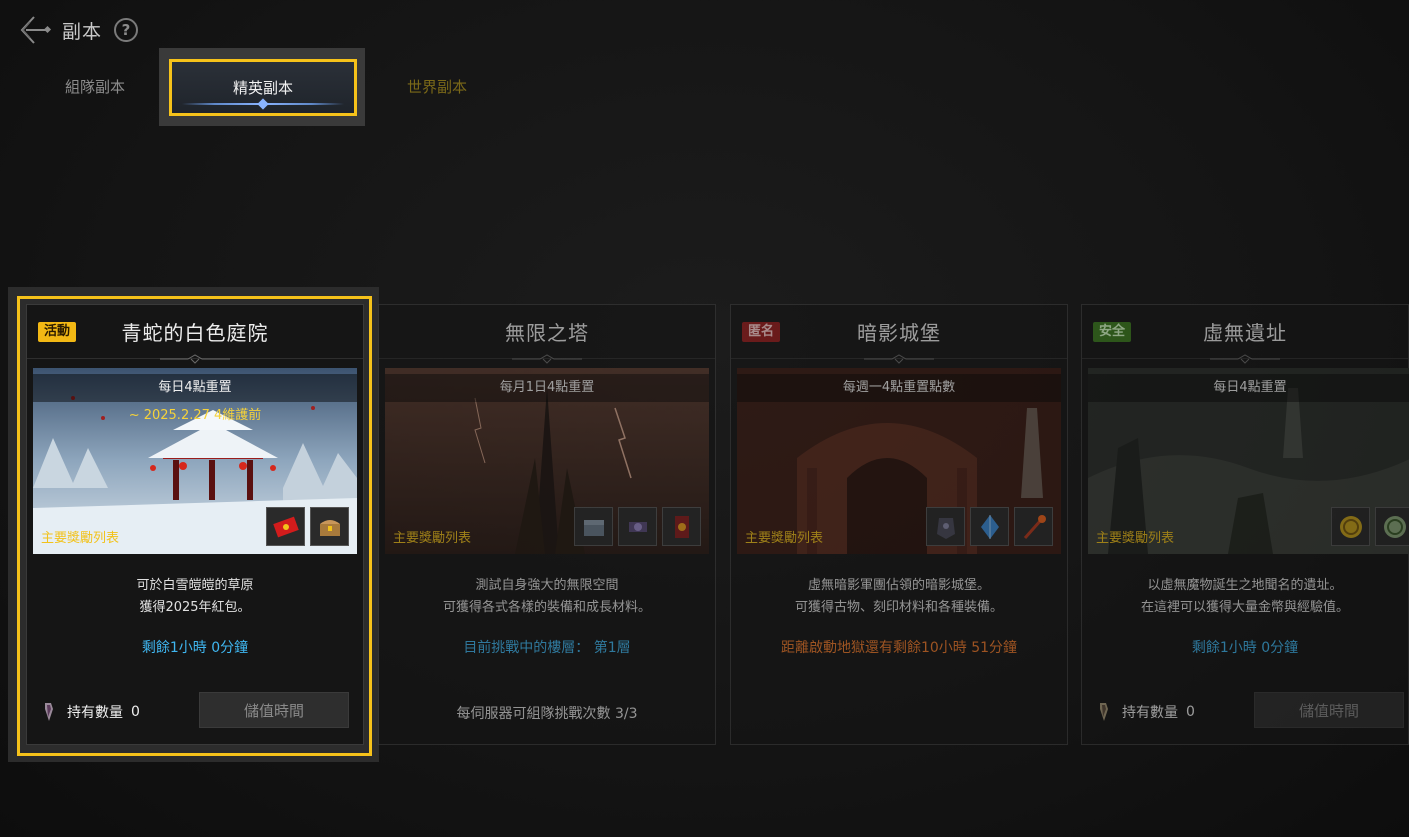 The height and width of the screenshot is (837, 1409). What do you see at coordinates (1244, 607) in the screenshot?
I see `description-line-2: 在這裡可以獲得大量金幣與經驗值。` at bounding box center [1244, 607].